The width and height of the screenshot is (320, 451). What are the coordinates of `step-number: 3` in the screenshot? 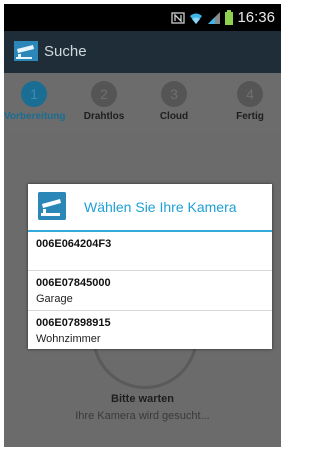 It's located at (174, 94).